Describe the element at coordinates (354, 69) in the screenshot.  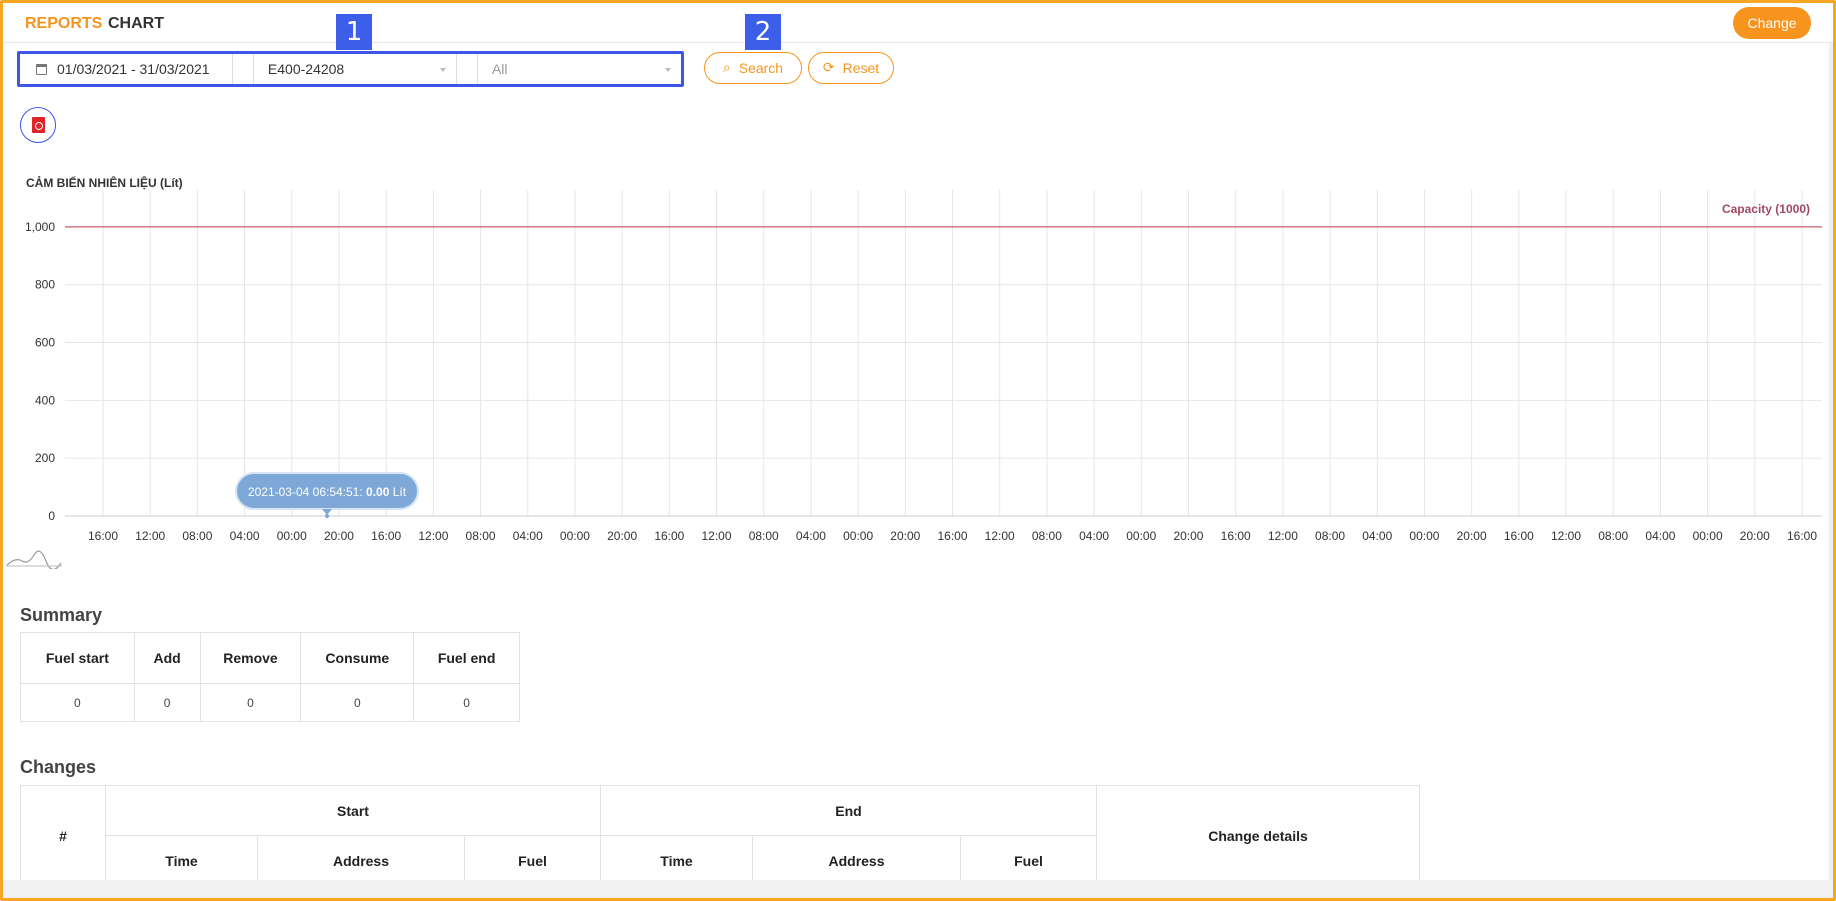
I see `vehicle-select: E400-24208` at that location.